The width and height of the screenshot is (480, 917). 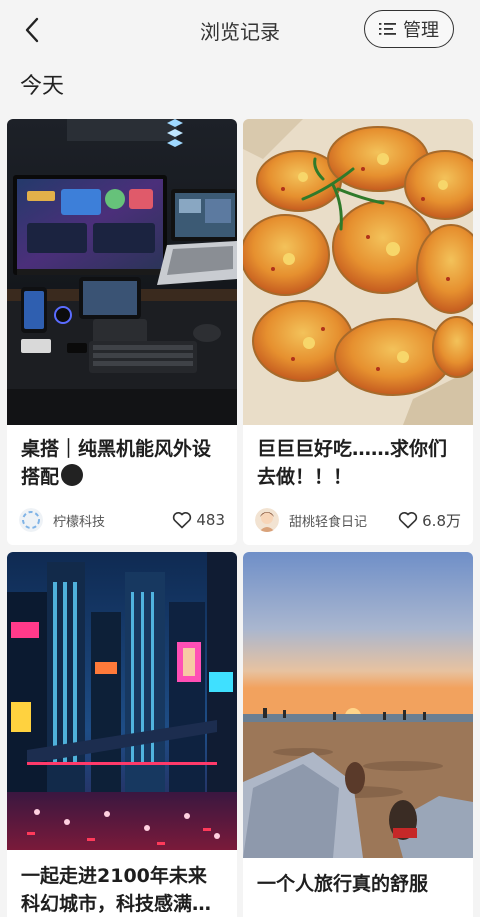 I want to click on card-title: 桌搭｜纯黑机能风外设搭配, so click(x=116, y=463).